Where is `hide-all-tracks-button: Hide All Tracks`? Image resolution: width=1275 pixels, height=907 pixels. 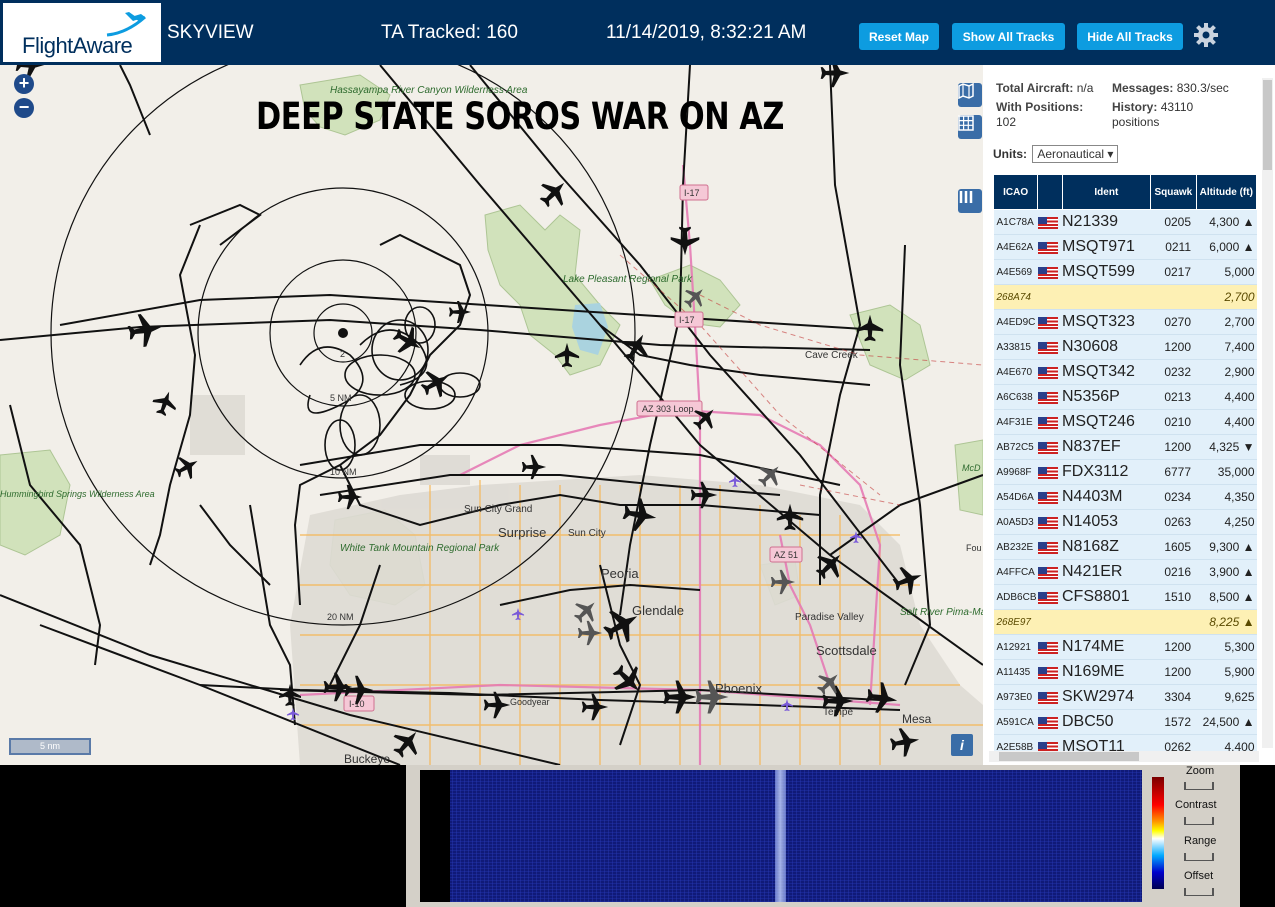 hide-all-tracks-button: Hide All Tracks is located at coordinates (1130, 36).